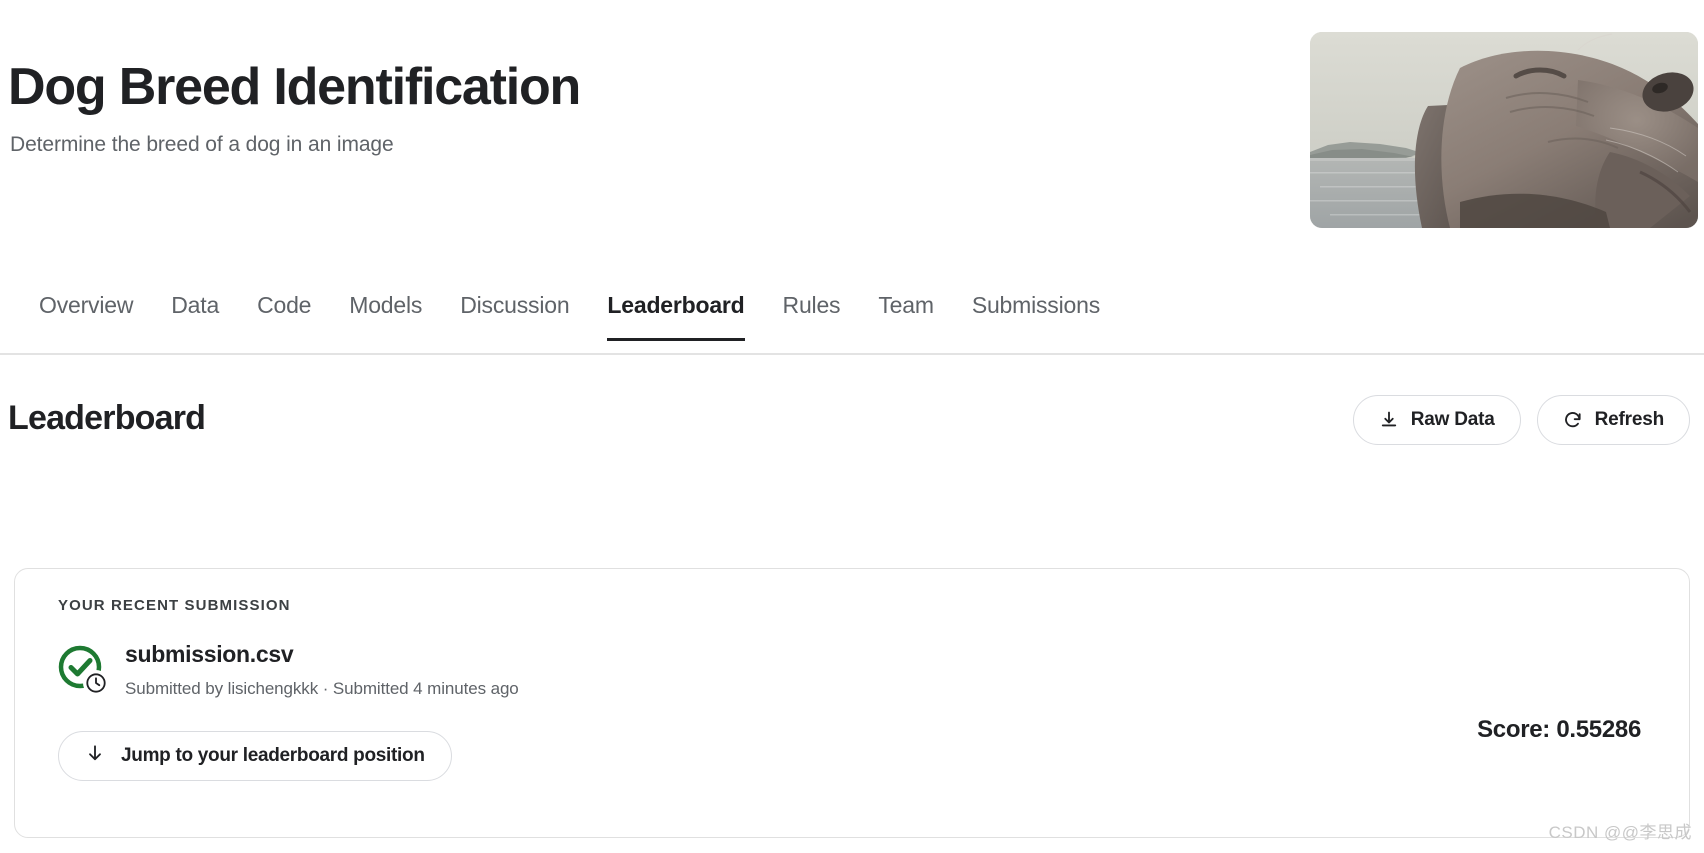 The image size is (1704, 853). Describe the element at coordinates (676, 305) in the screenshot. I see `tab-label: Leaderboard` at that location.